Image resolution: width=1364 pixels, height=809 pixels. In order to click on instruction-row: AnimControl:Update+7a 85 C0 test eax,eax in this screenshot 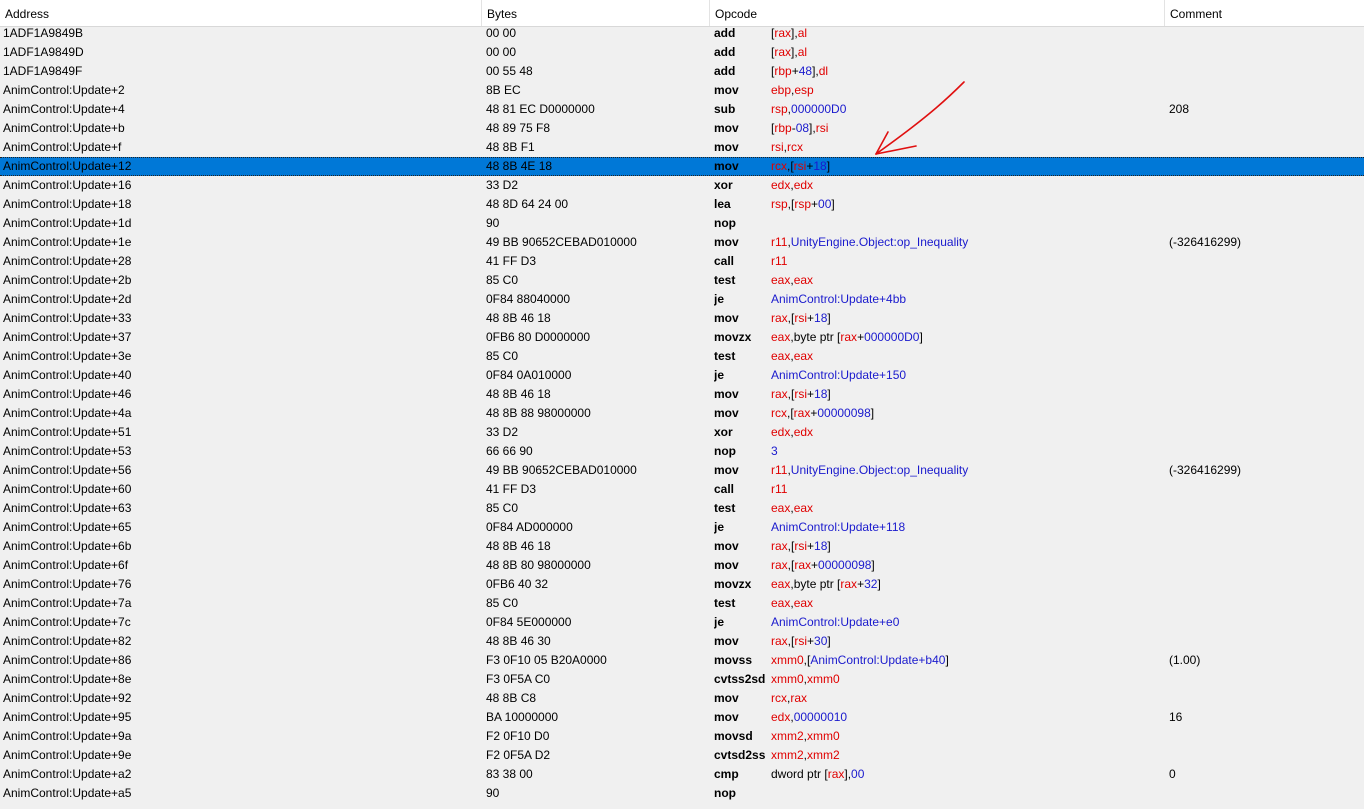, I will do `click(682, 603)`.